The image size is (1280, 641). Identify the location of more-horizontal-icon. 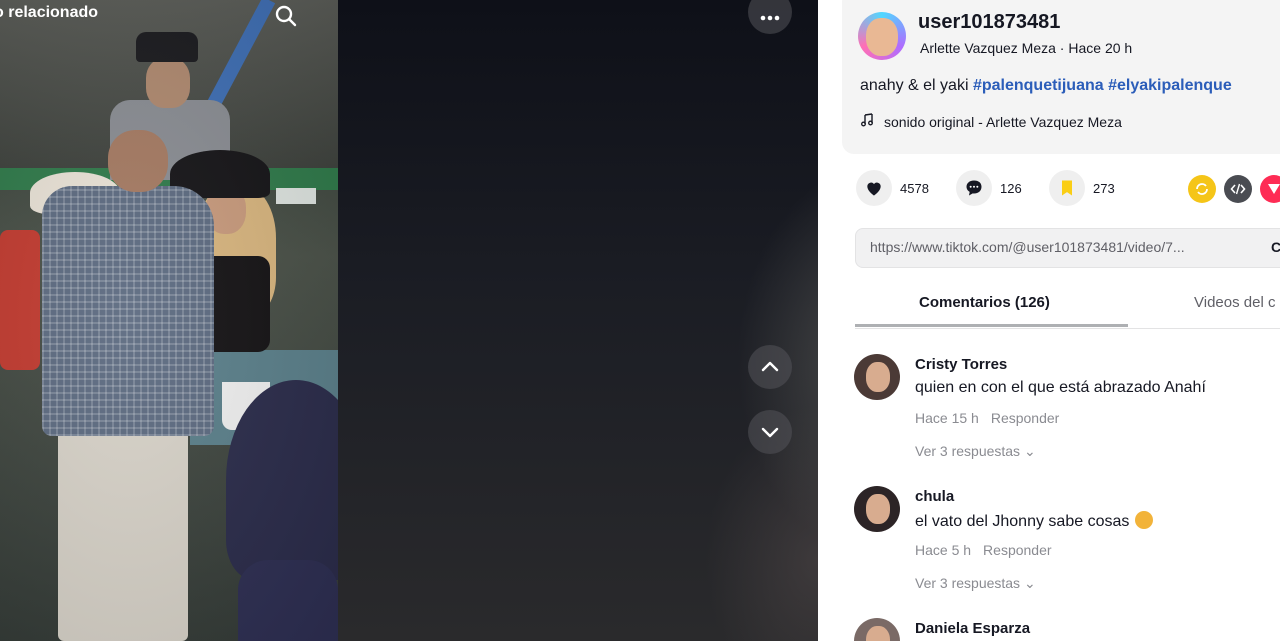
(770, 18).